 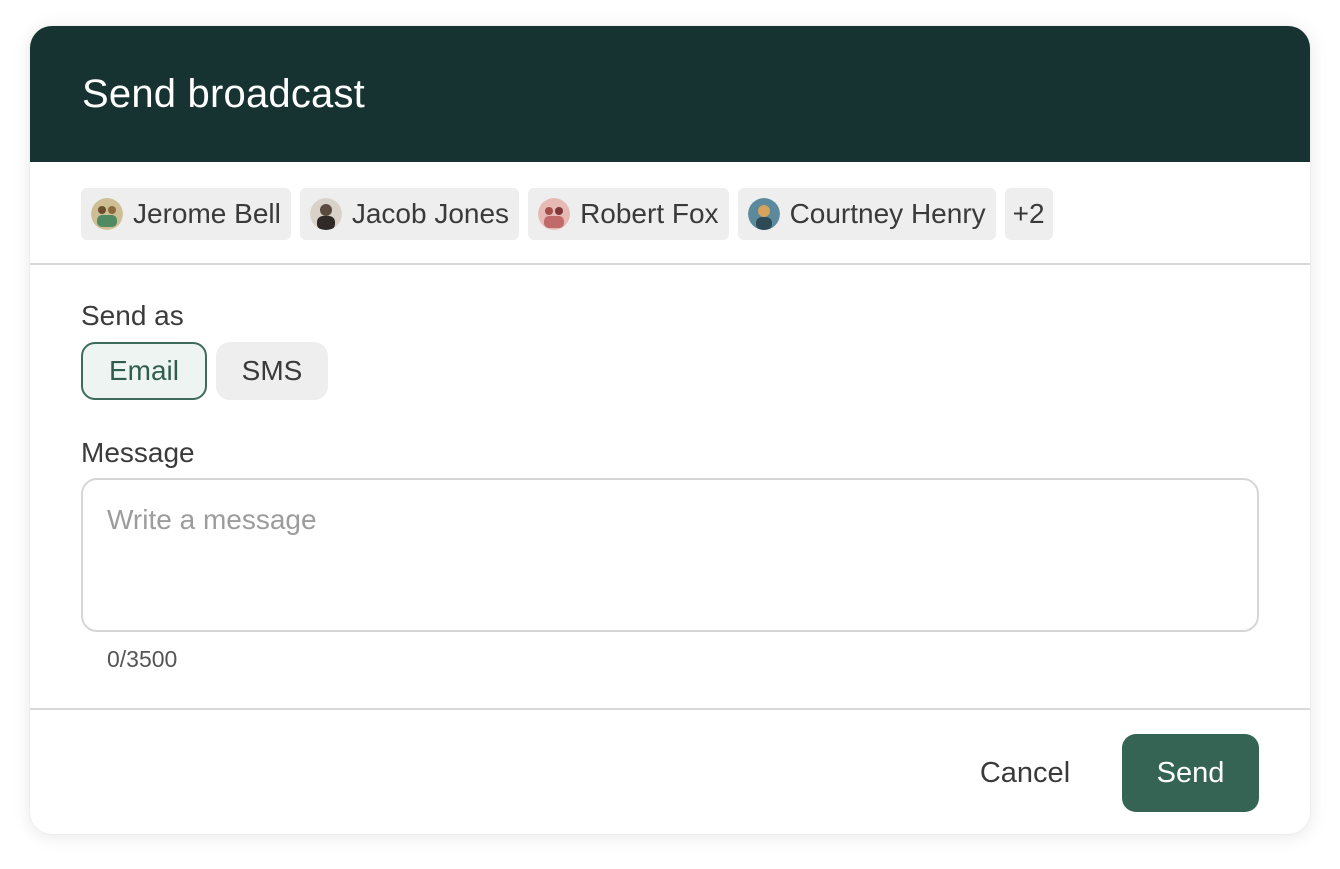 I want to click on dialog-header: Send broadcast, so click(x=670, y=94).